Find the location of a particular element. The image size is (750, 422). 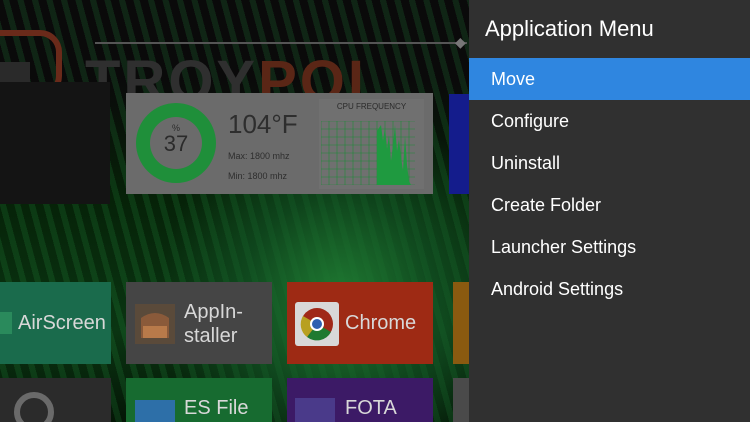

partial-app-tile-orange is located at coordinates (461, 323).